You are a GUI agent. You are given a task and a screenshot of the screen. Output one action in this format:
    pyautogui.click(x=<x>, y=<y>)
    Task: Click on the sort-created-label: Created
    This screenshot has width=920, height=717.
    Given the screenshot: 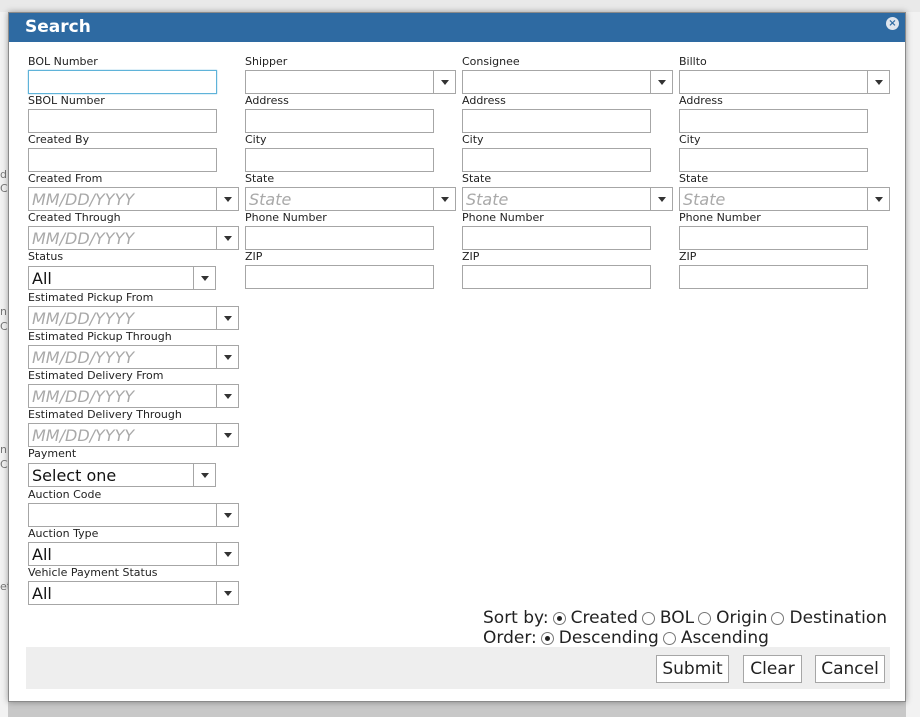 What is the action you would take?
    pyautogui.click(x=604, y=618)
    